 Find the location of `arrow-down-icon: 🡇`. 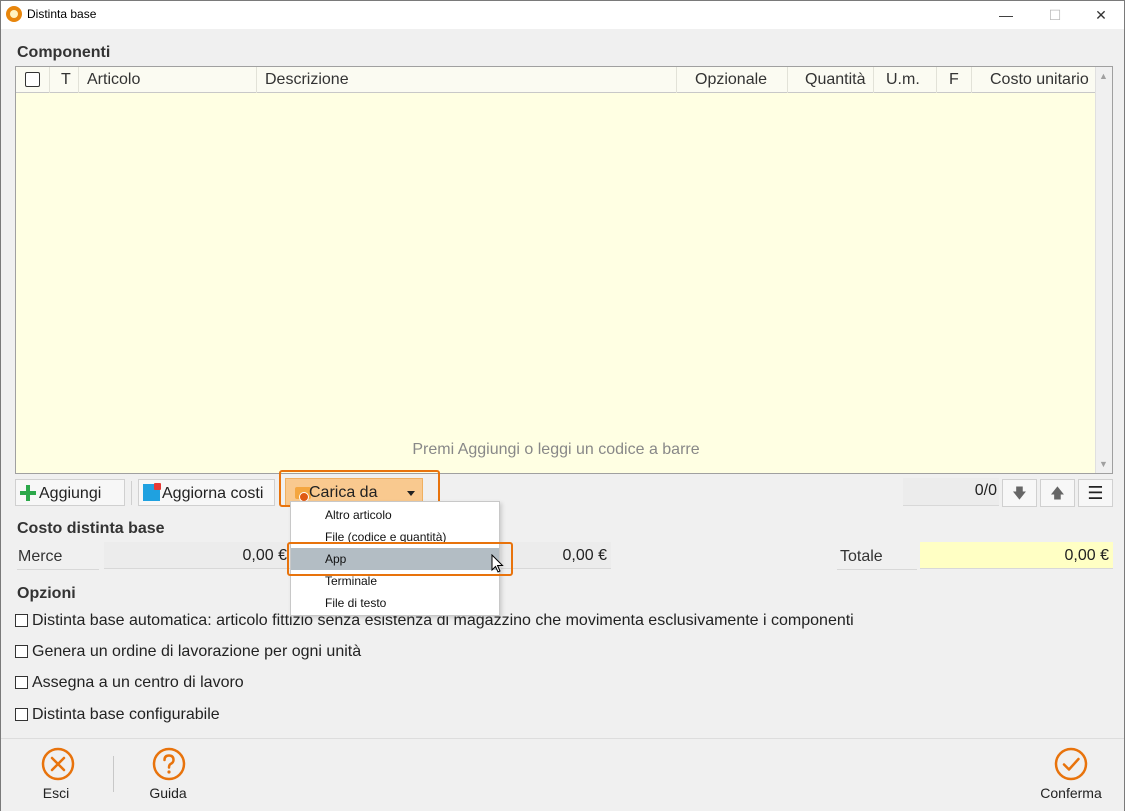

arrow-down-icon: 🡇 is located at coordinates (1019, 493).